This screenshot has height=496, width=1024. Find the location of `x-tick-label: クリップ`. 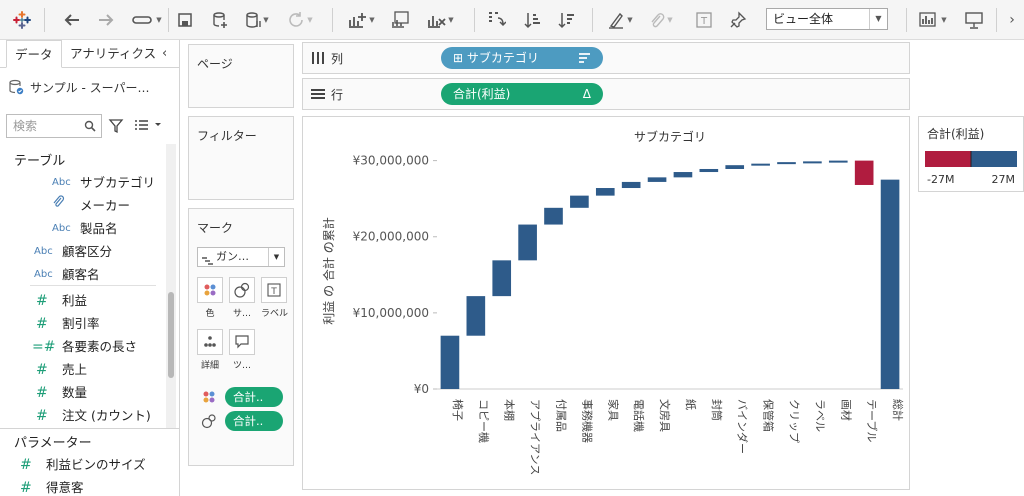

x-tick-label: クリップ is located at coordinates (794, 421).